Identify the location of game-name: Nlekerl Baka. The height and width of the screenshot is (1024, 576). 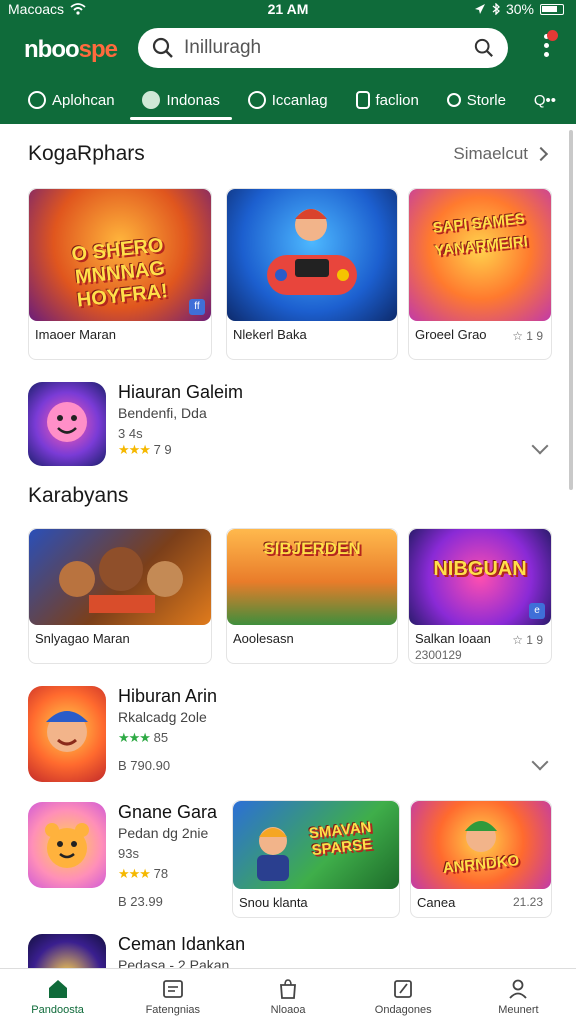
(270, 334).